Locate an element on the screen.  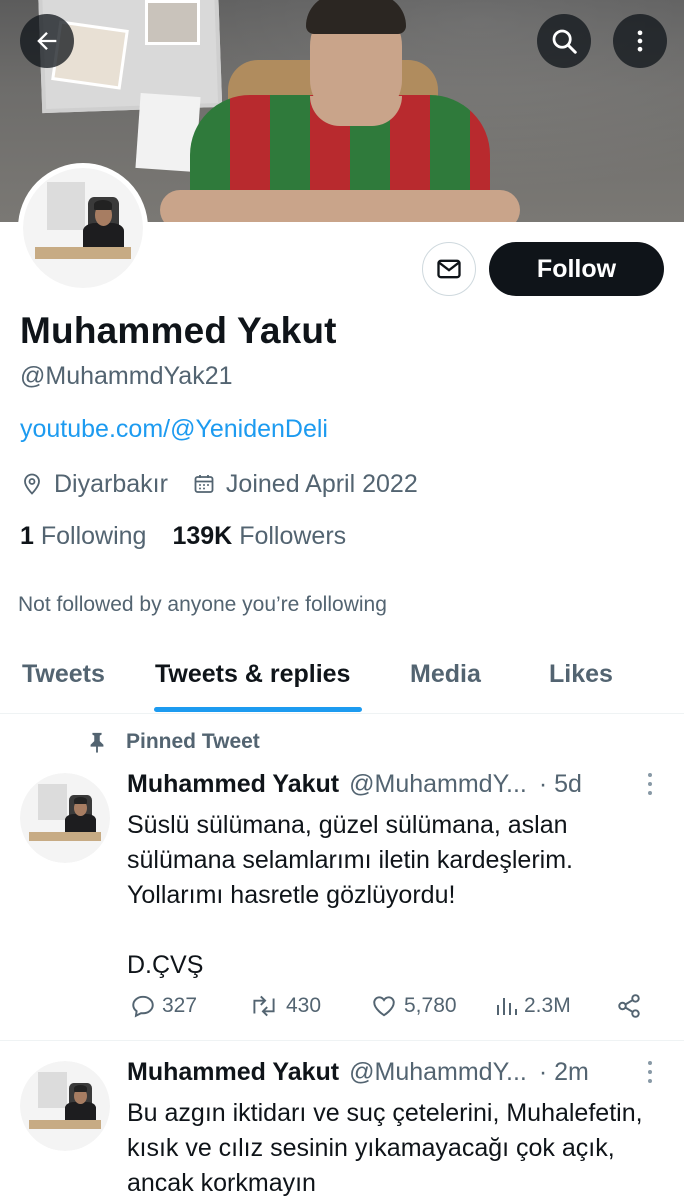
profile-meta: Diyarbakır Joined April 2022 is located at coordinates (231, 484).